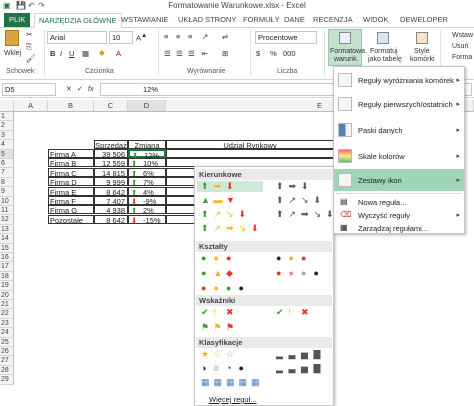  What do you see at coordinates (71, 201) in the screenshot?
I see `company-name-cell: Firma F` at bounding box center [71, 201].